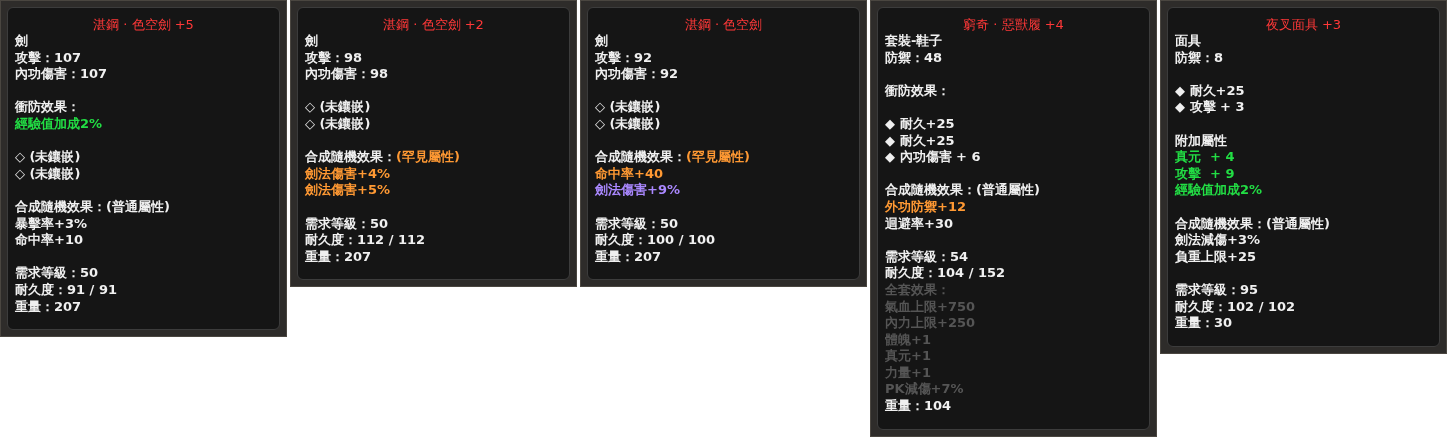 The height and width of the screenshot is (437, 1448). Describe the element at coordinates (723, 24) in the screenshot. I see `item-name: 湛鋼 · 色空劍` at that location.